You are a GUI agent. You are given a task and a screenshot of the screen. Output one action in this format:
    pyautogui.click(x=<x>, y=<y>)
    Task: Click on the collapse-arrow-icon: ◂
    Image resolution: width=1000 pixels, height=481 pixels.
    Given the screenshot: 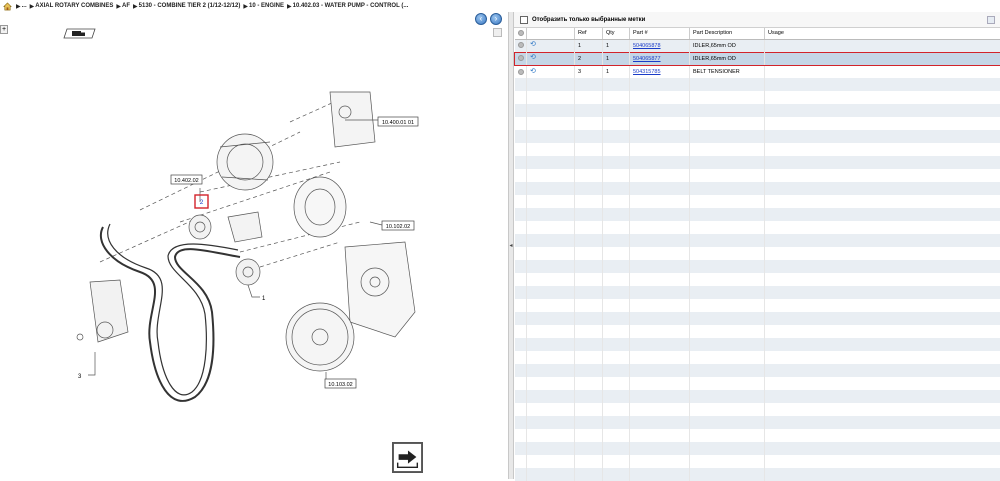 What is the action you would take?
    pyautogui.click(x=511, y=247)
    